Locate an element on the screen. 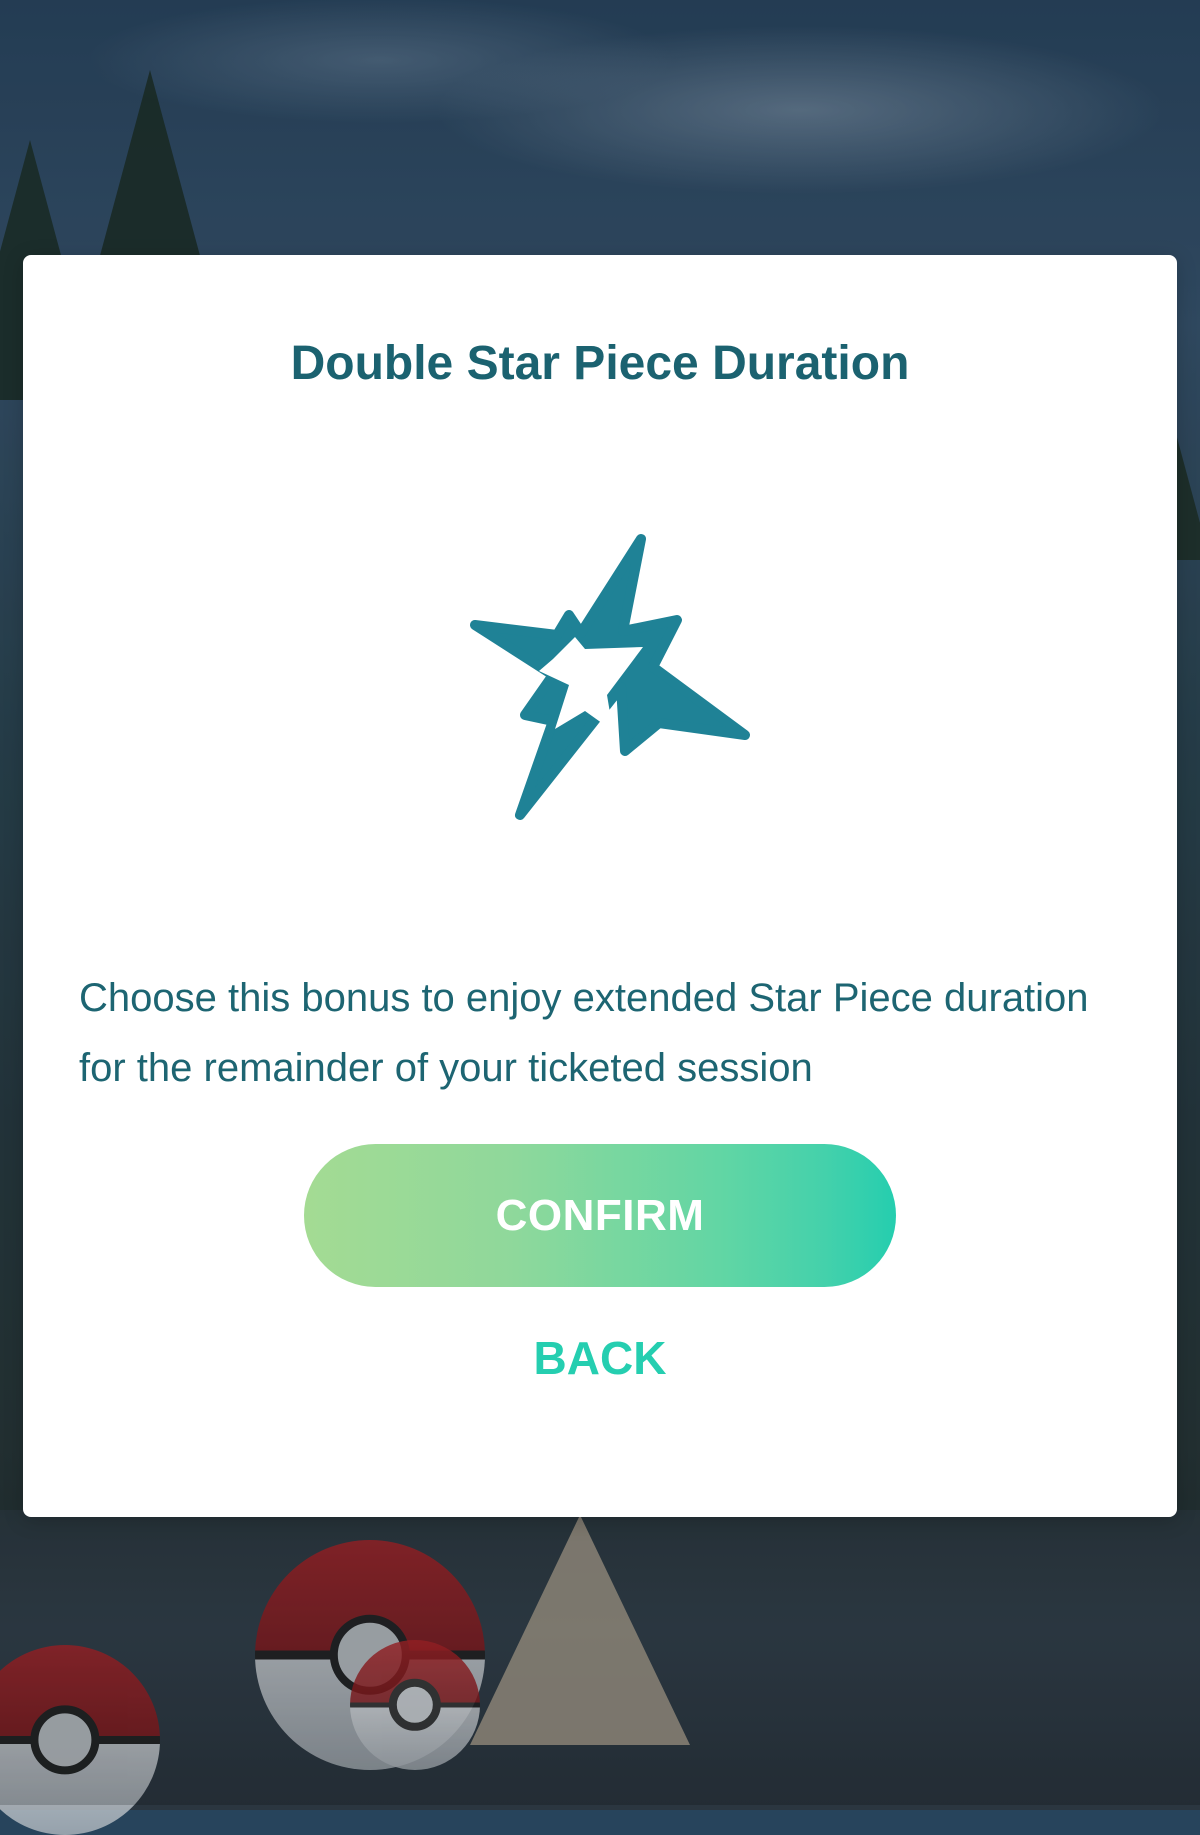  confirm-button-label: CONFIRM is located at coordinates (600, 1215).